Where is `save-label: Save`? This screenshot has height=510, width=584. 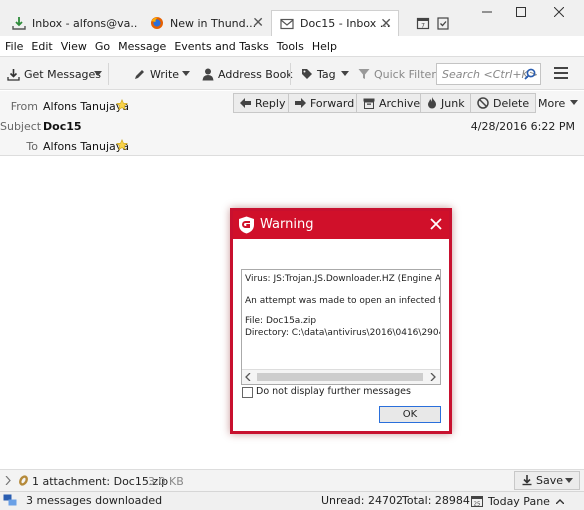
save-label: Save is located at coordinates (550, 480).